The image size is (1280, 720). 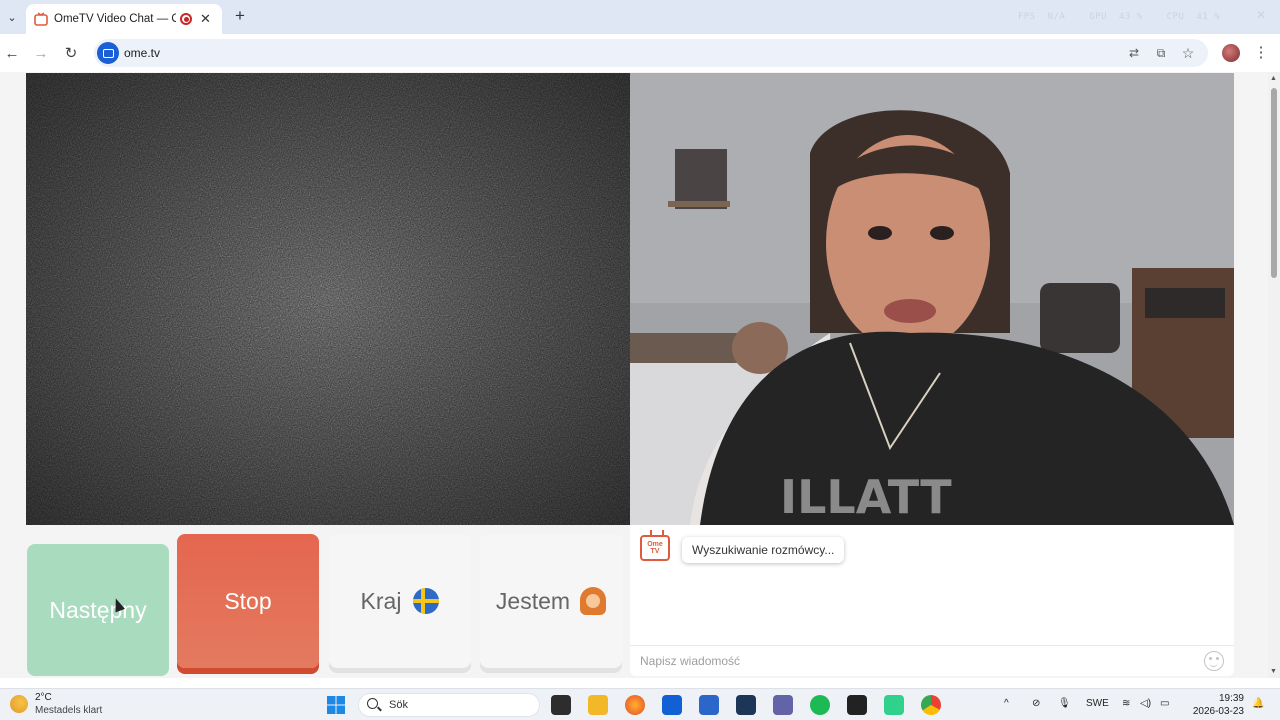 I want to click on tab-title: OmeTV Video Chat — Ome, so click(x=115, y=19).